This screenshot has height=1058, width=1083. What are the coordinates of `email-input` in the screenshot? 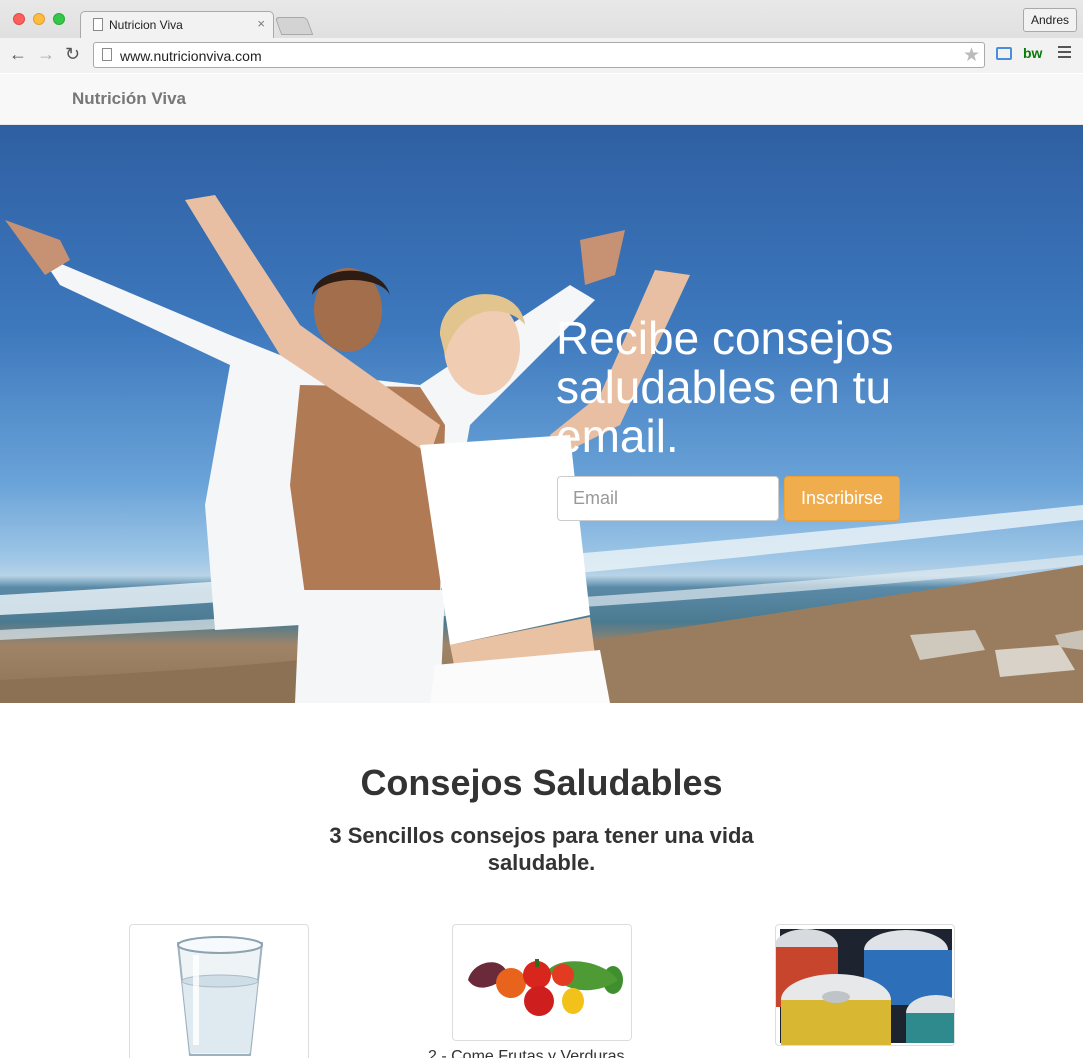 It's located at (668, 498).